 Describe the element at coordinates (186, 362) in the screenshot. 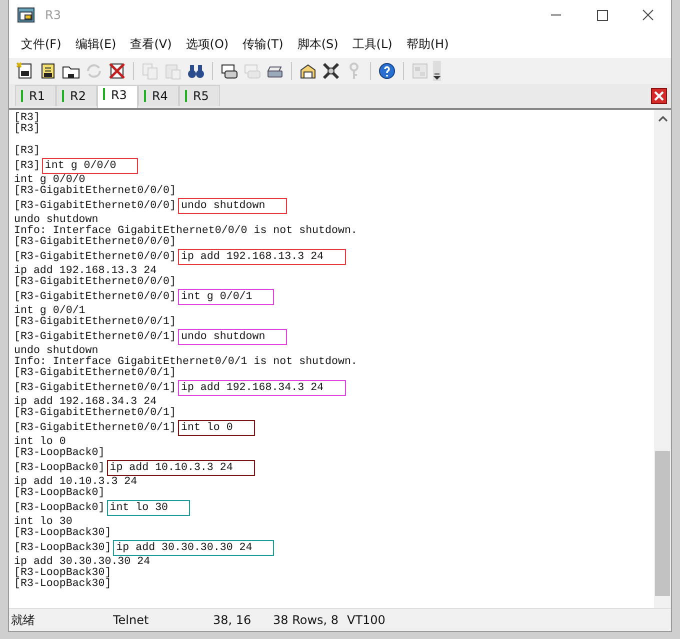

I see `terminal-line: Info: Interface GigabitEthernet0/0/1 is not shutdown.` at that location.